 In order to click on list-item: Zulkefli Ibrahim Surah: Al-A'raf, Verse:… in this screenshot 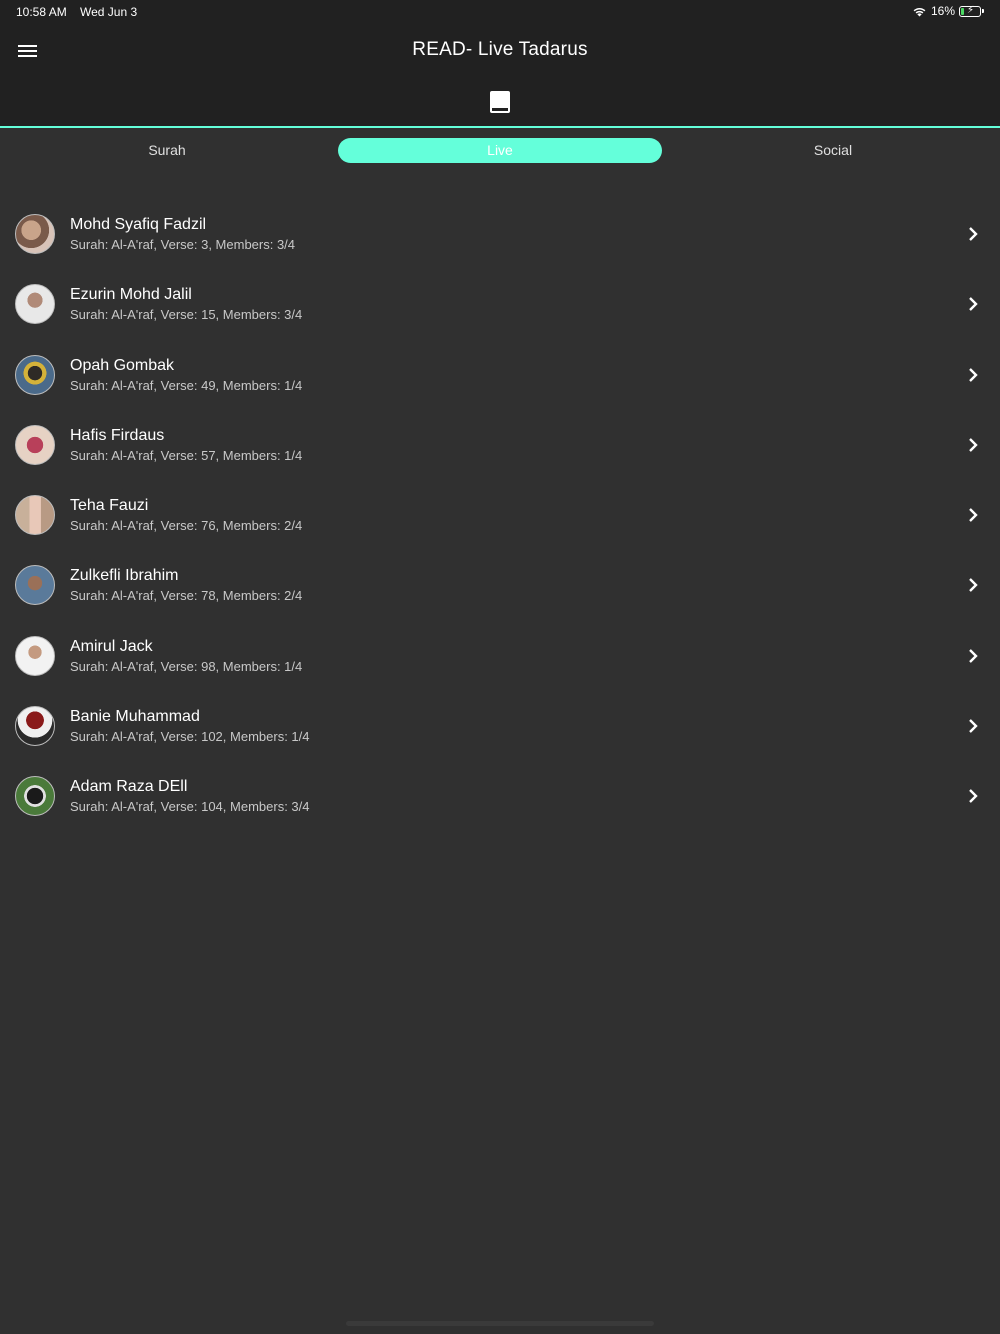, I will do `click(500, 585)`.